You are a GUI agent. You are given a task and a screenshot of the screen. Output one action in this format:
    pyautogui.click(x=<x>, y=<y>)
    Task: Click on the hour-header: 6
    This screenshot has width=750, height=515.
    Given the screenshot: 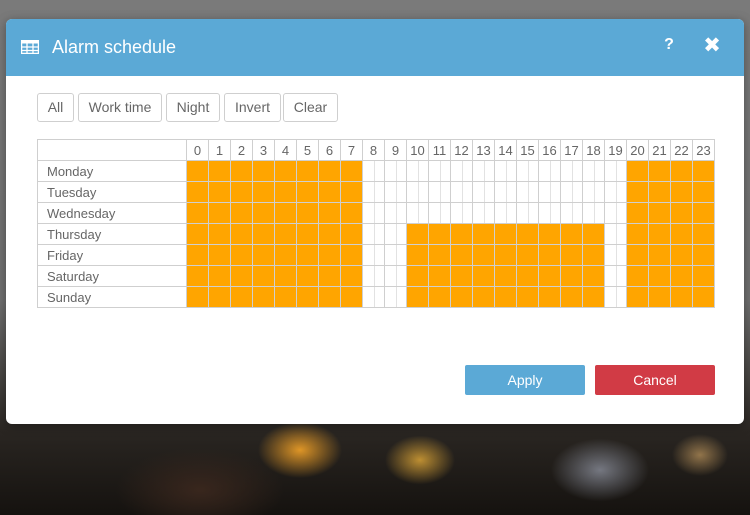 What is the action you would take?
    pyautogui.click(x=329, y=150)
    